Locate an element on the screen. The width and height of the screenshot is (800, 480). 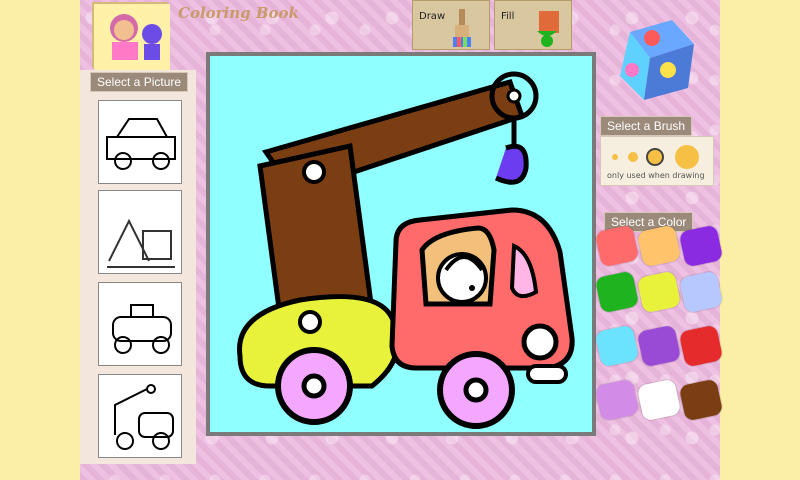
decorative-cube-icon is located at coordinates (656, 60).